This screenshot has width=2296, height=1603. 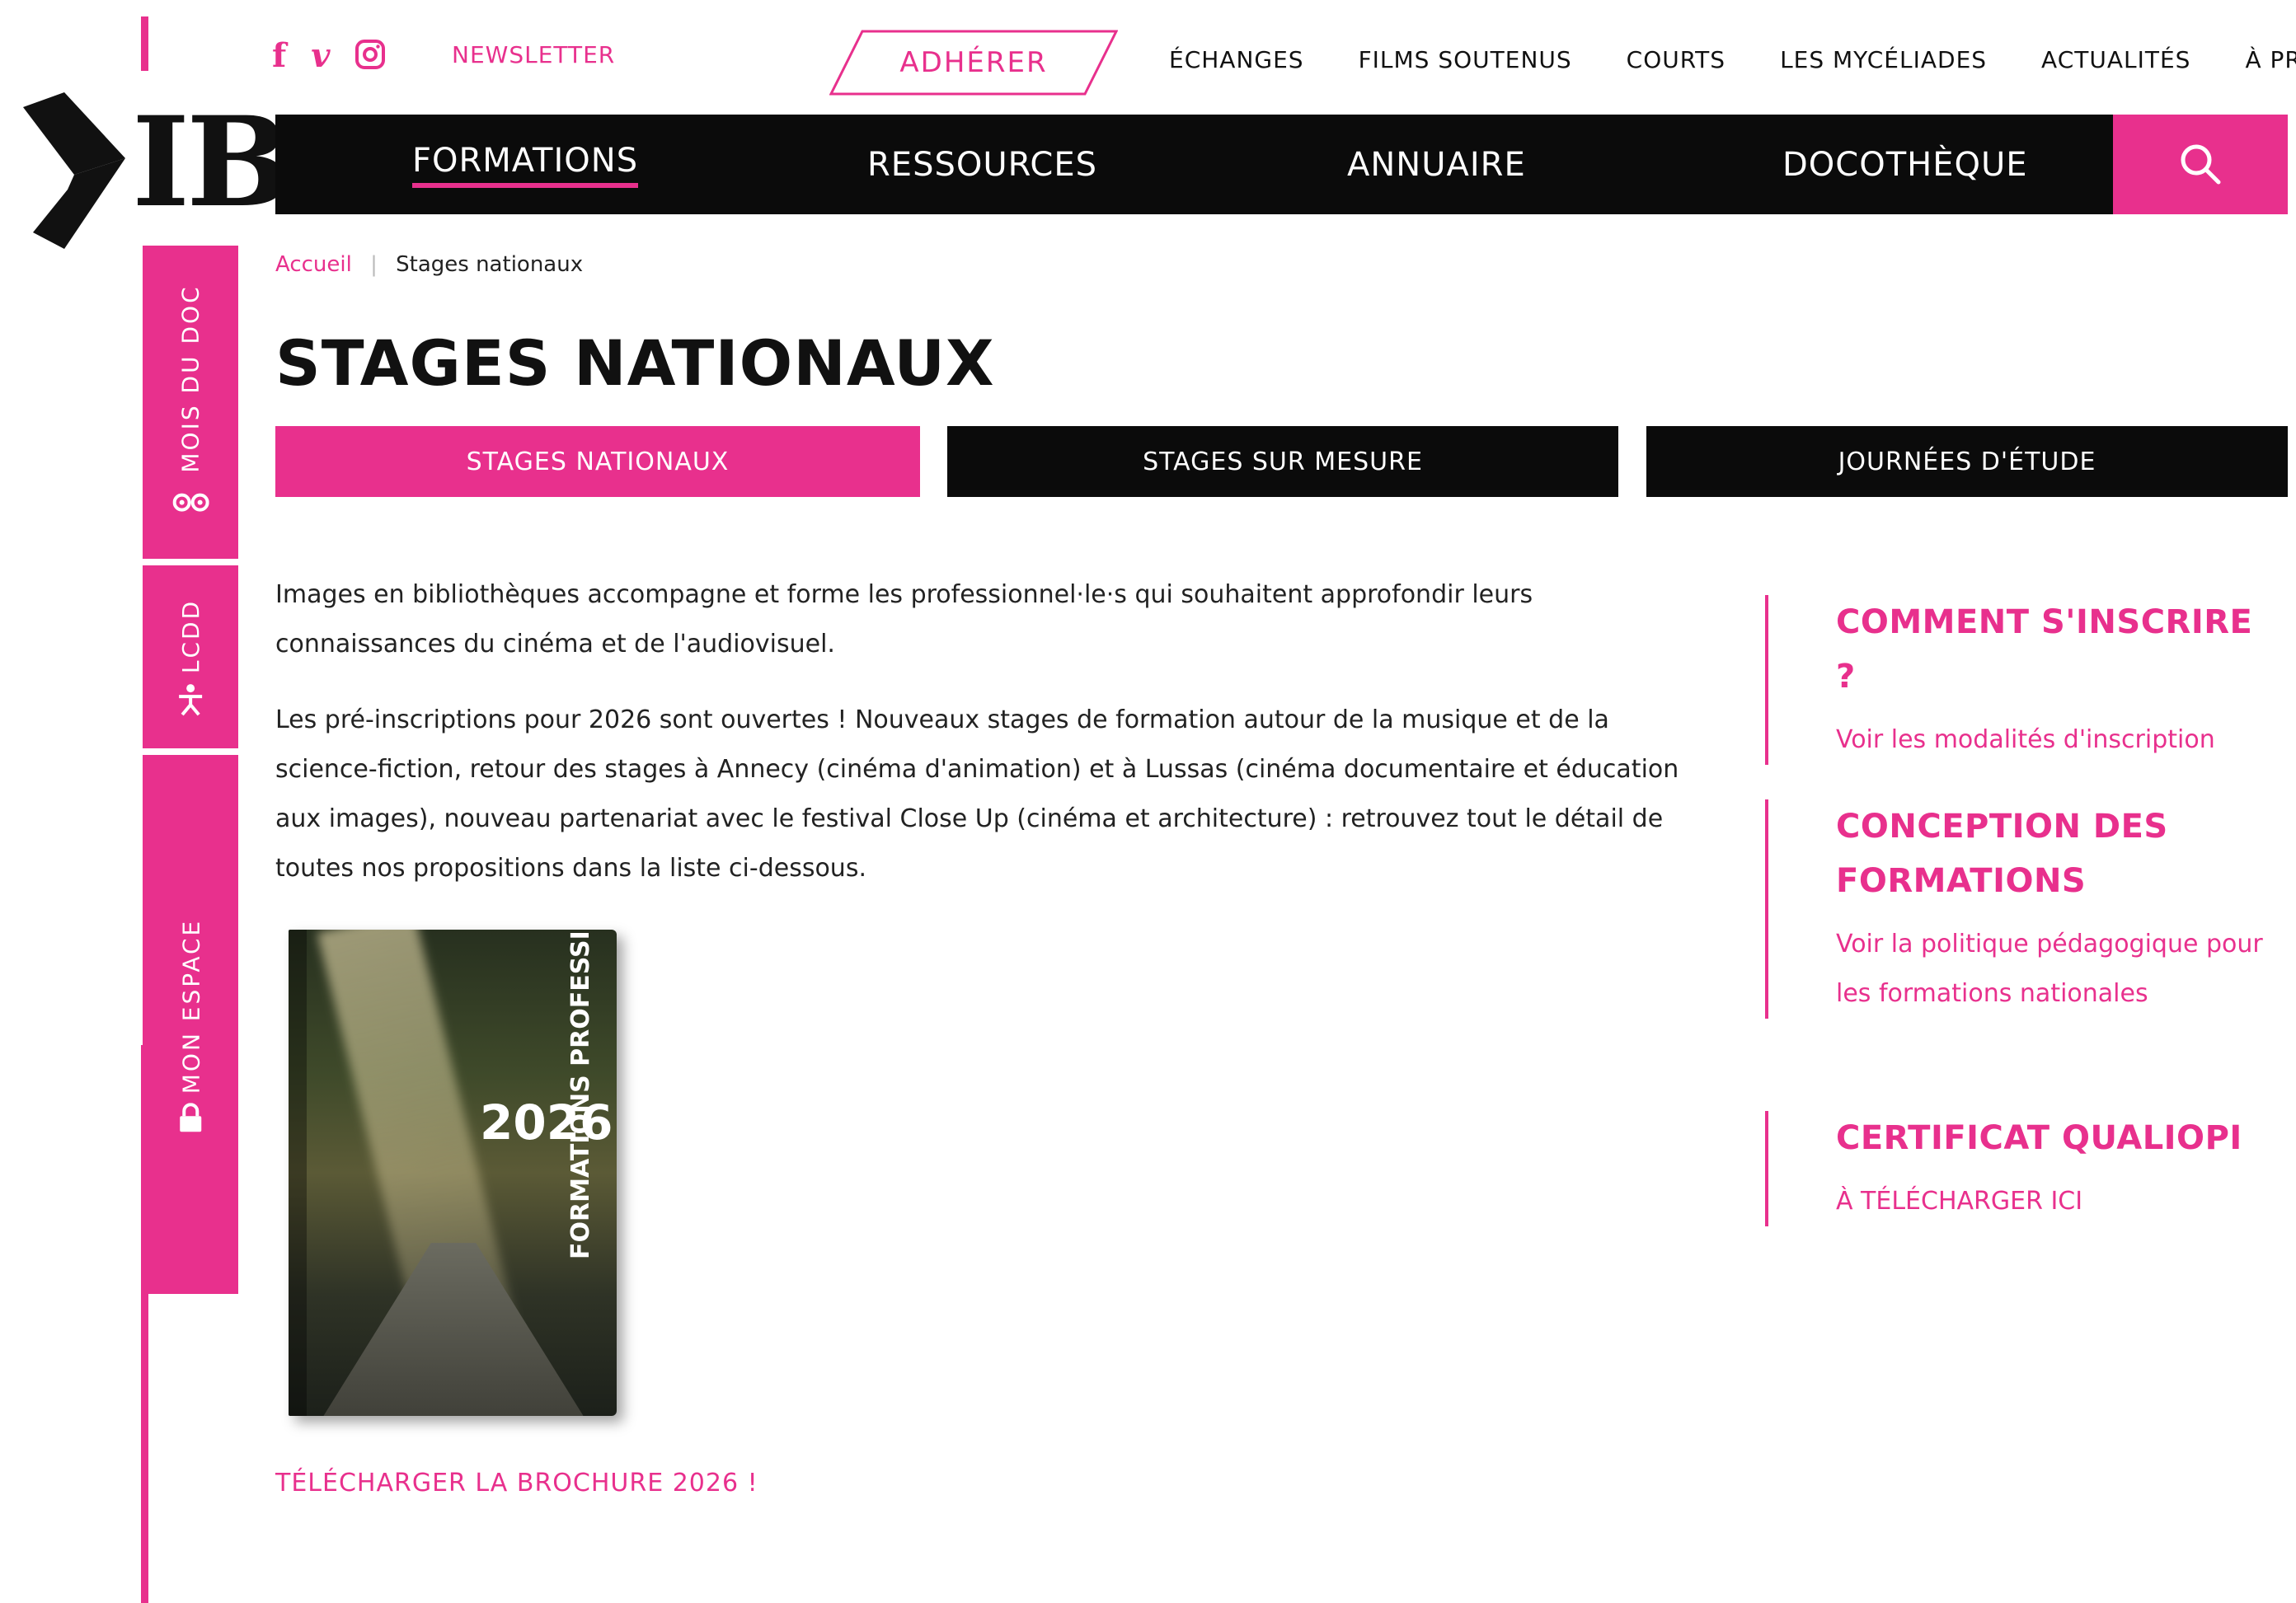 I want to click on tab-stages-sur-mesure: STAGES SUR MESURE, so click(x=1282, y=462).